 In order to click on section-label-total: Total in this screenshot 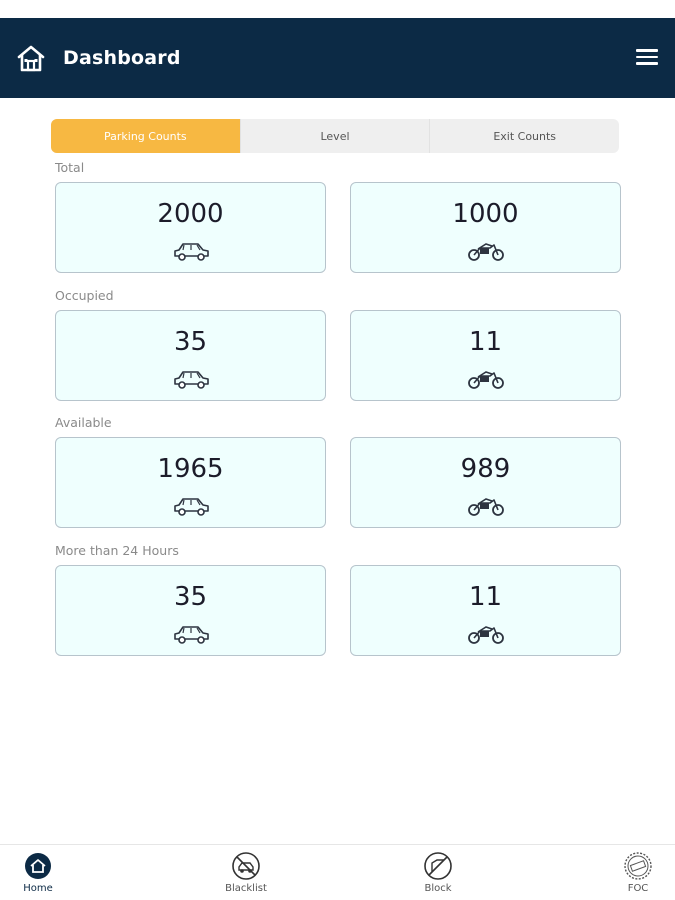, I will do `click(70, 167)`.